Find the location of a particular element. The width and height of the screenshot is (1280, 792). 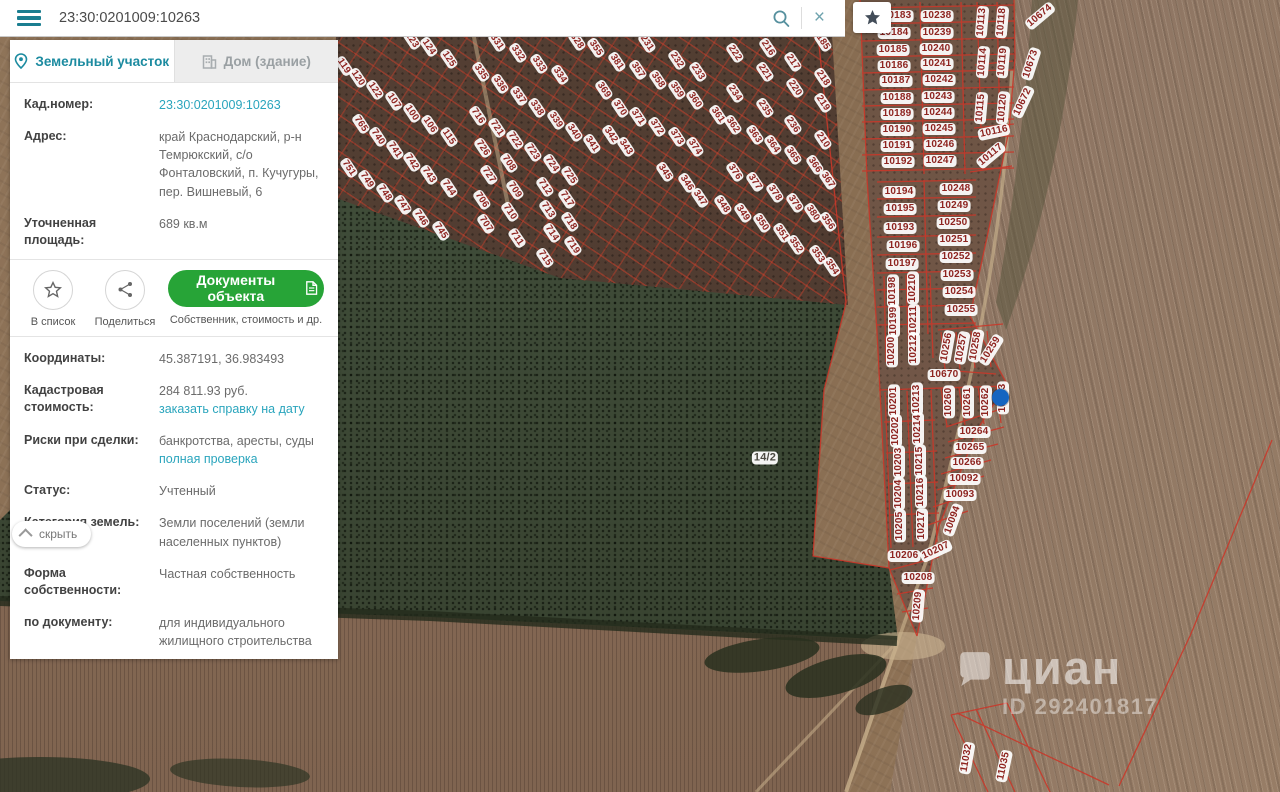

parcel-label: 10195 is located at coordinates (900, 209).